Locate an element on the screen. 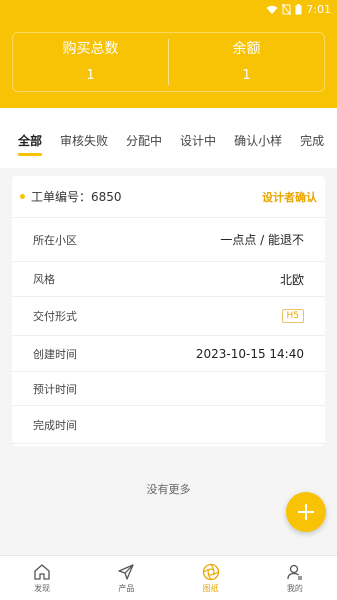  user-icon is located at coordinates (294, 572).